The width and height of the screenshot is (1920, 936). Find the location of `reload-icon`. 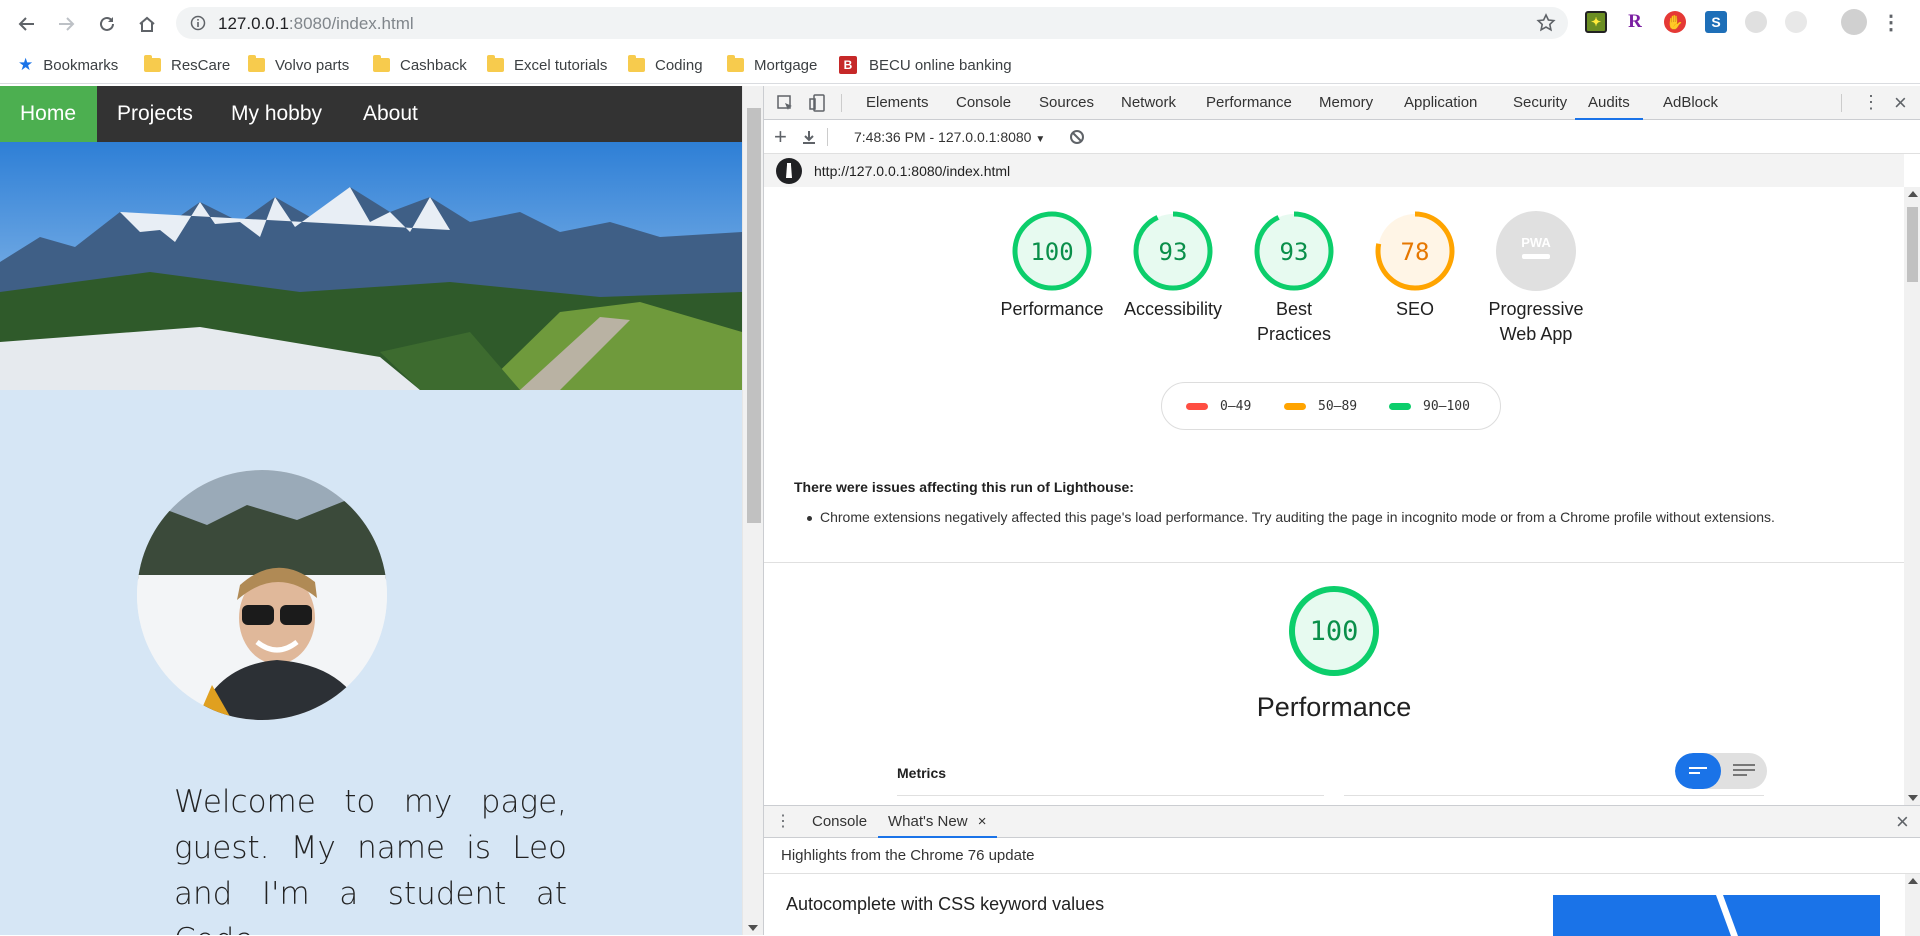

reload-icon is located at coordinates (107, 23).